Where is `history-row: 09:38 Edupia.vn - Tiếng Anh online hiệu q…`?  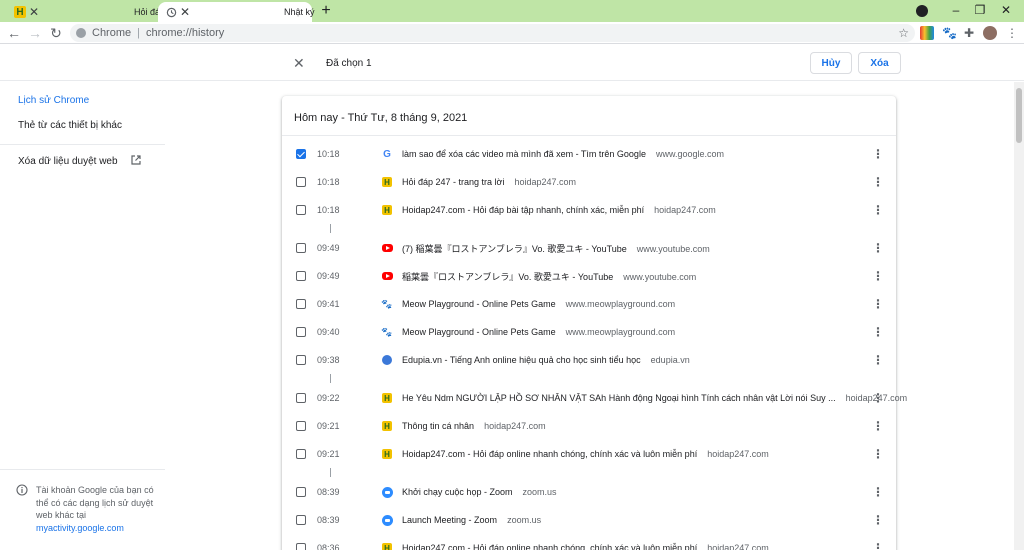
history-row: 09:38 Edupia.vn - Tiếng Anh online hiệu q… is located at coordinates (589, 360).